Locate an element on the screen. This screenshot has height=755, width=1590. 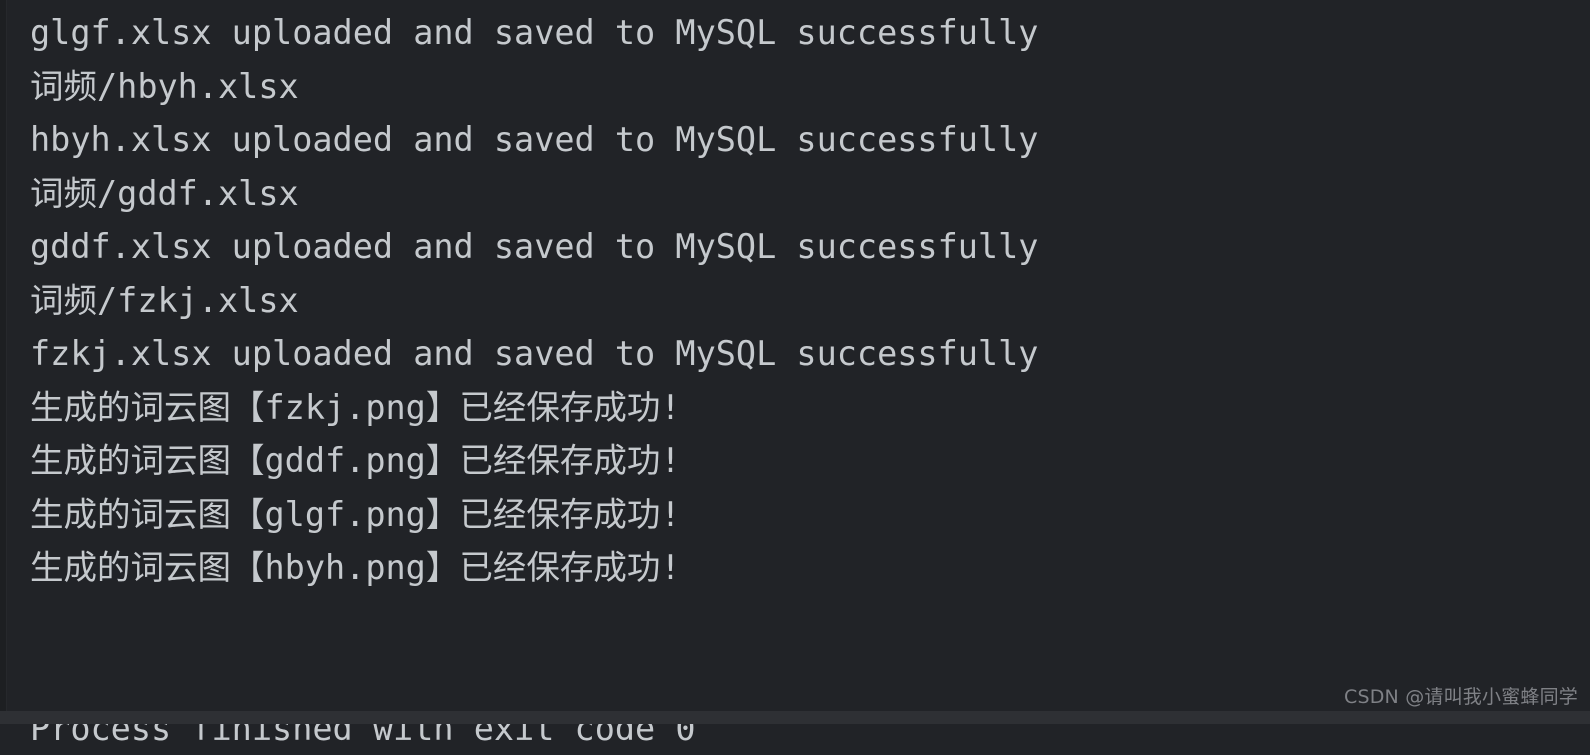
console-line: Process finished with exit code 0 is located at coordinates (810, 728).